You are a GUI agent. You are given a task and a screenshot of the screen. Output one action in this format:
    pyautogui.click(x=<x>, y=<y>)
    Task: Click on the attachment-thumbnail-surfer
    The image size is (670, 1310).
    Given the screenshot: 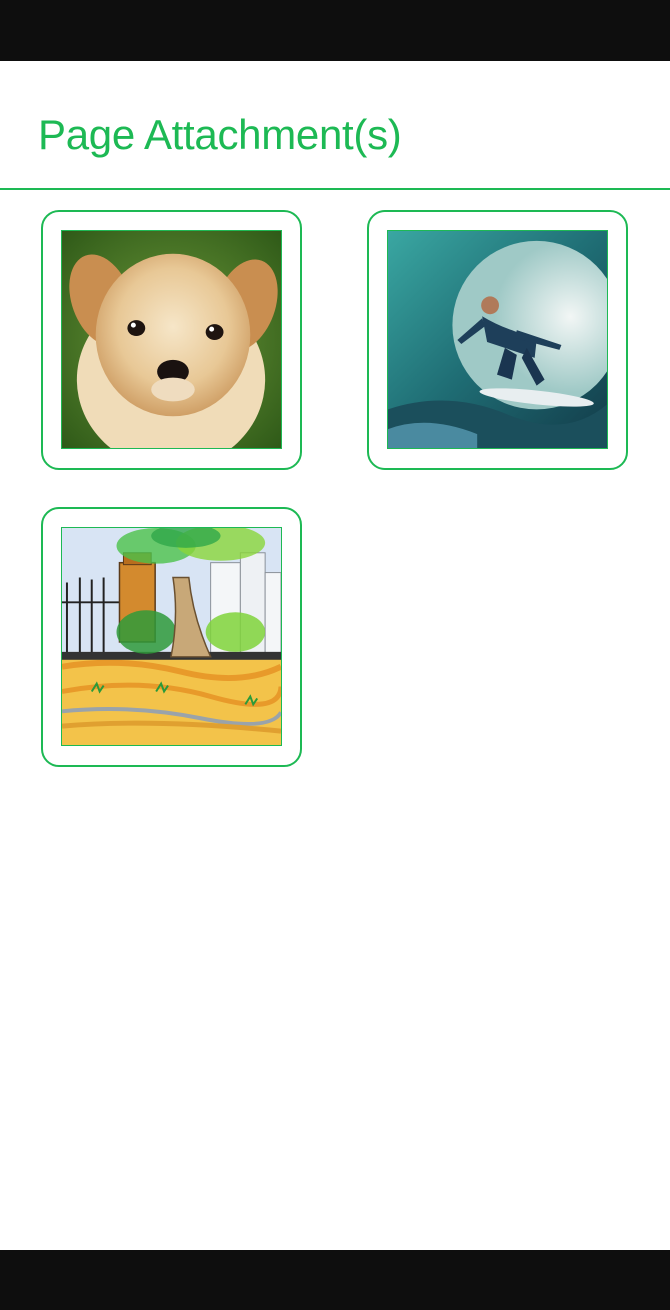 What is the action you would take?
    pyautogui.click(x=497, y=339)
    